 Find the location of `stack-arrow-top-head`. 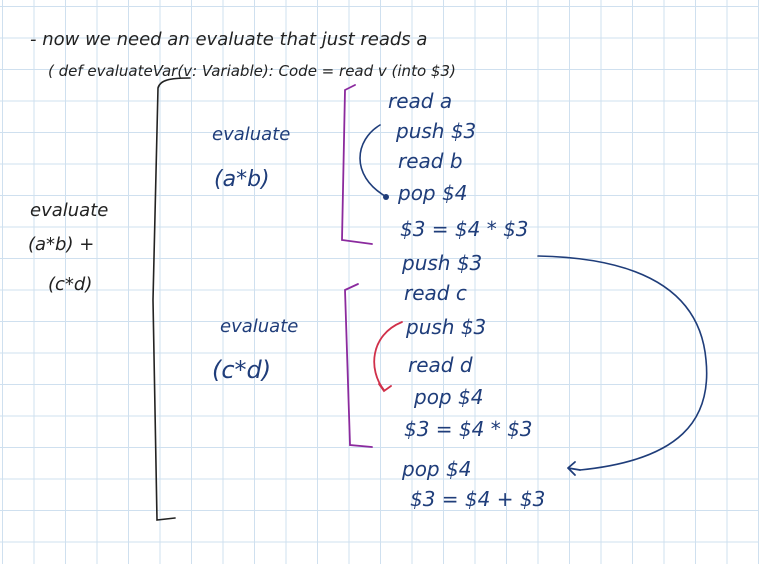

stack-arrow-top-head is located at coordinates (386, 197).